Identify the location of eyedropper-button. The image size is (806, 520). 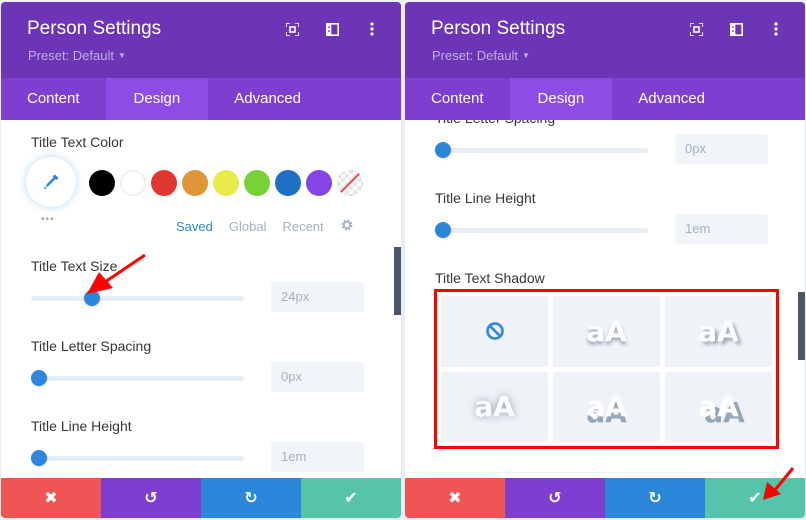
(51, 182).